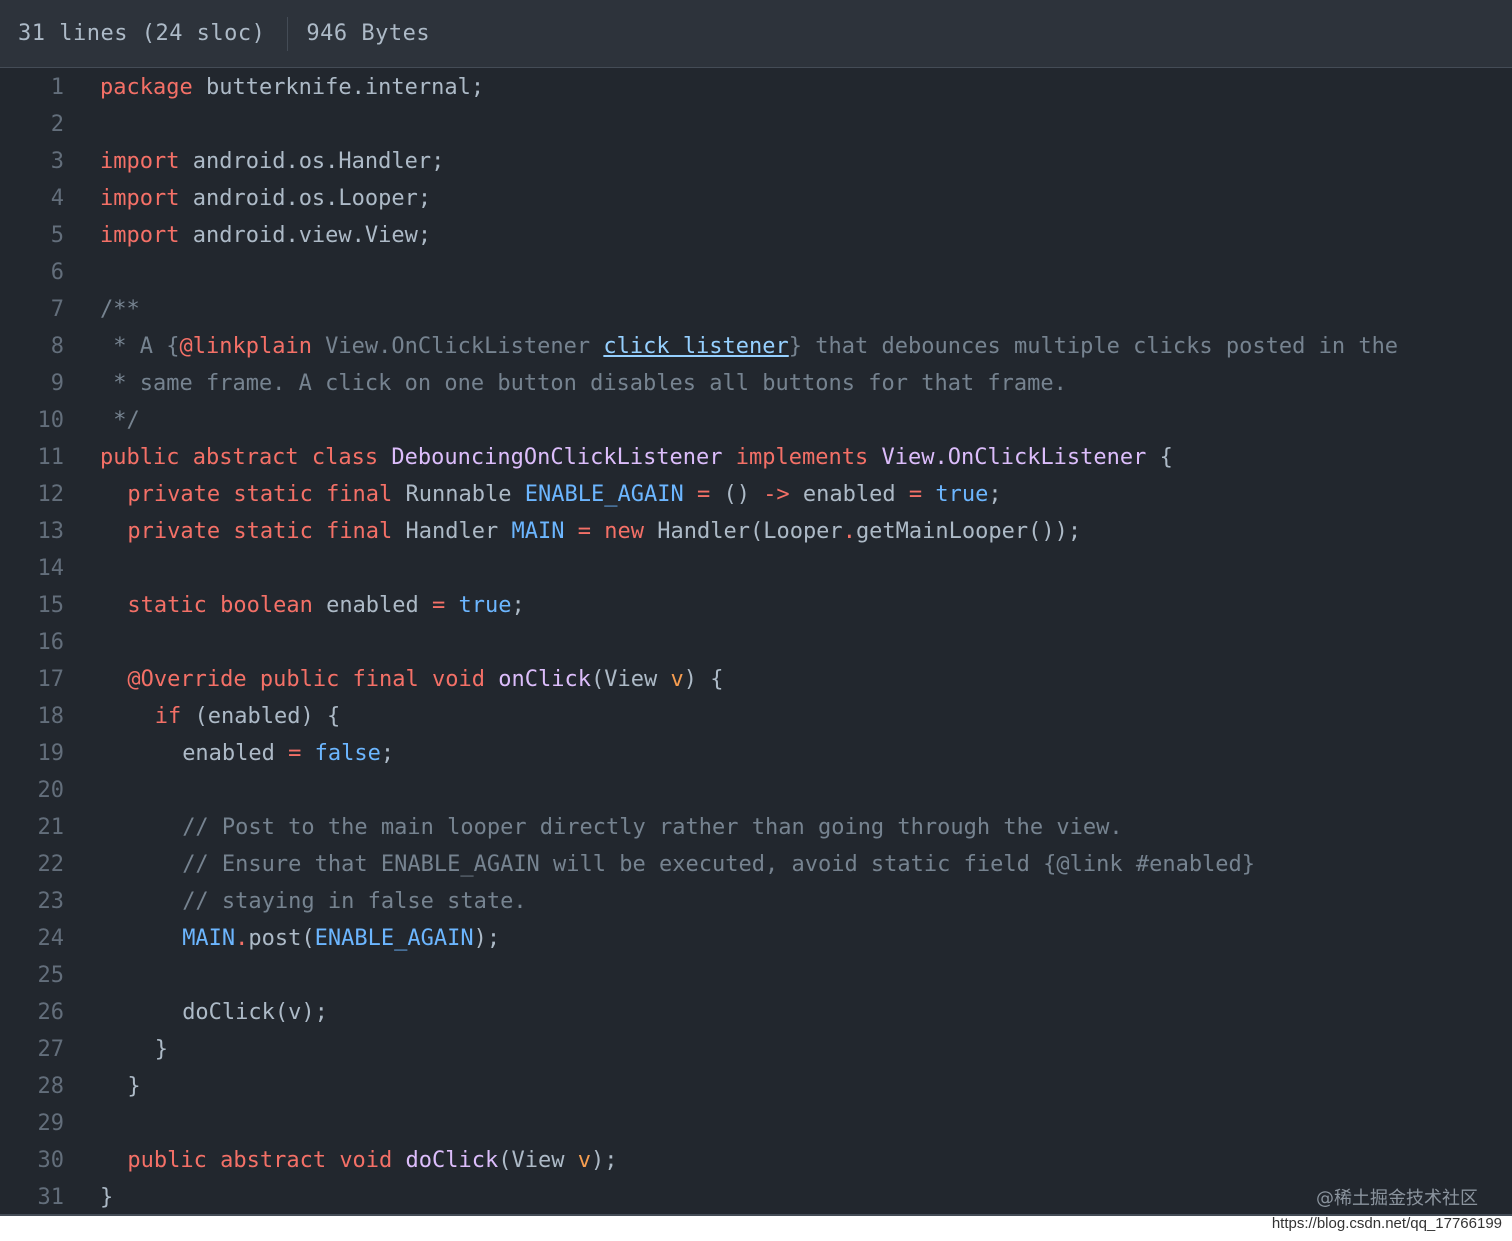 The image size is (1512, 1241). I want to click on line-number: 4, so click(32, 198).